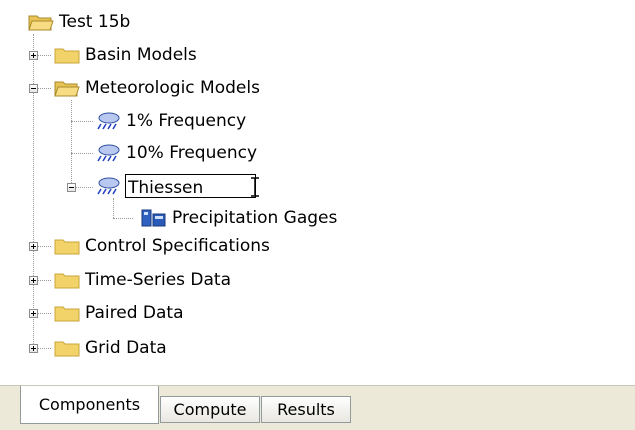  I want to click on precipitation-gages-icon, so click(154, 218).